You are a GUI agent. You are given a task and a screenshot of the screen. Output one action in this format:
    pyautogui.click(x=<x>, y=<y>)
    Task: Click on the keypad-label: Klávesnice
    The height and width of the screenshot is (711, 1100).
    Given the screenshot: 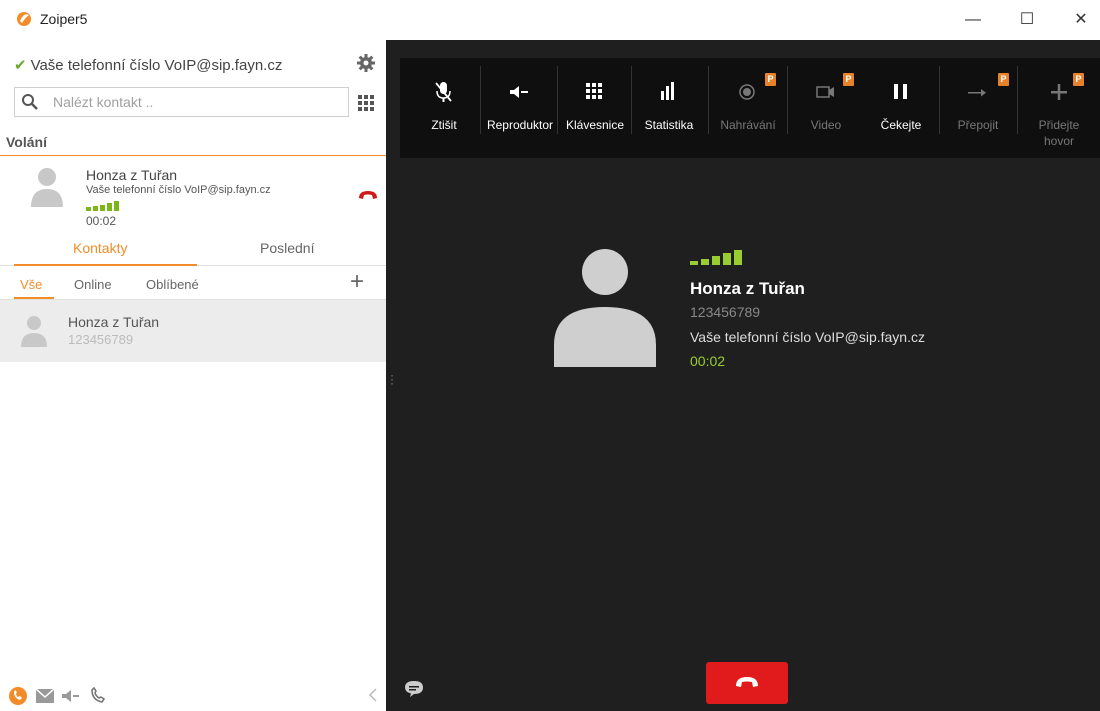 What is the action you would take?
    pyautogui.click(x=595, y=125)
    